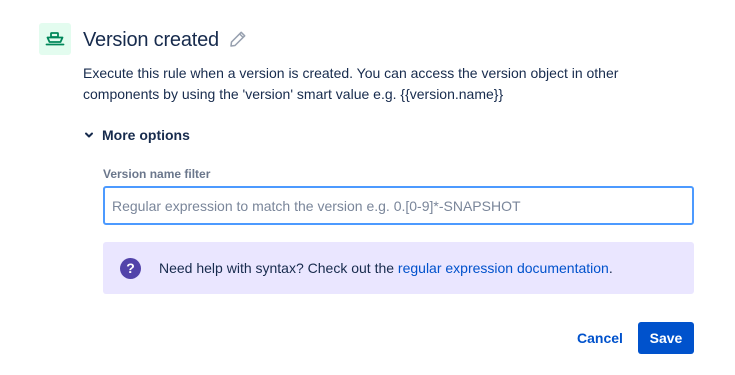 The height and width of the screenshot is (375, 735). I want to click on more-options-toggle: More options, so click(136, 135).